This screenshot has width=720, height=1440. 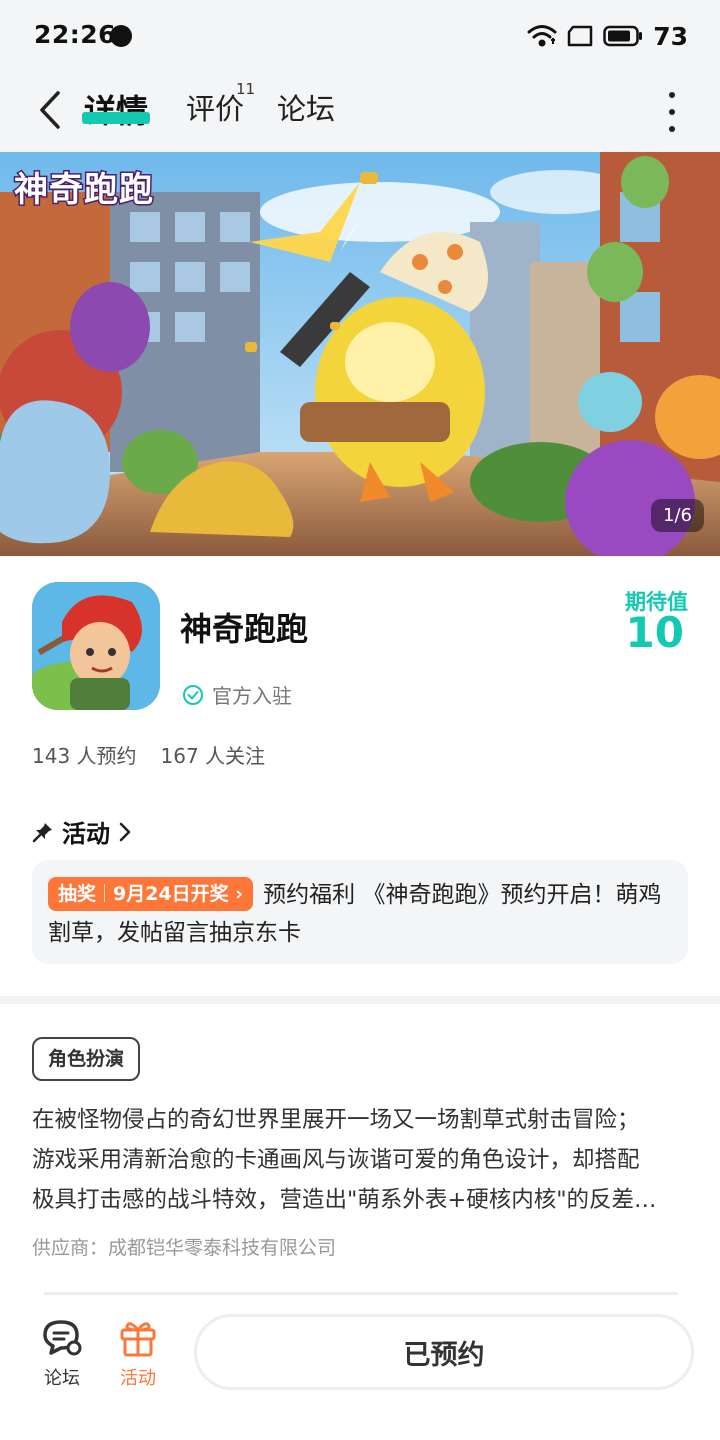 What do you see at coordinates (116, 109) in the screenshot?
I see `tab-detail: 详情` at bounding box center [116, 109].